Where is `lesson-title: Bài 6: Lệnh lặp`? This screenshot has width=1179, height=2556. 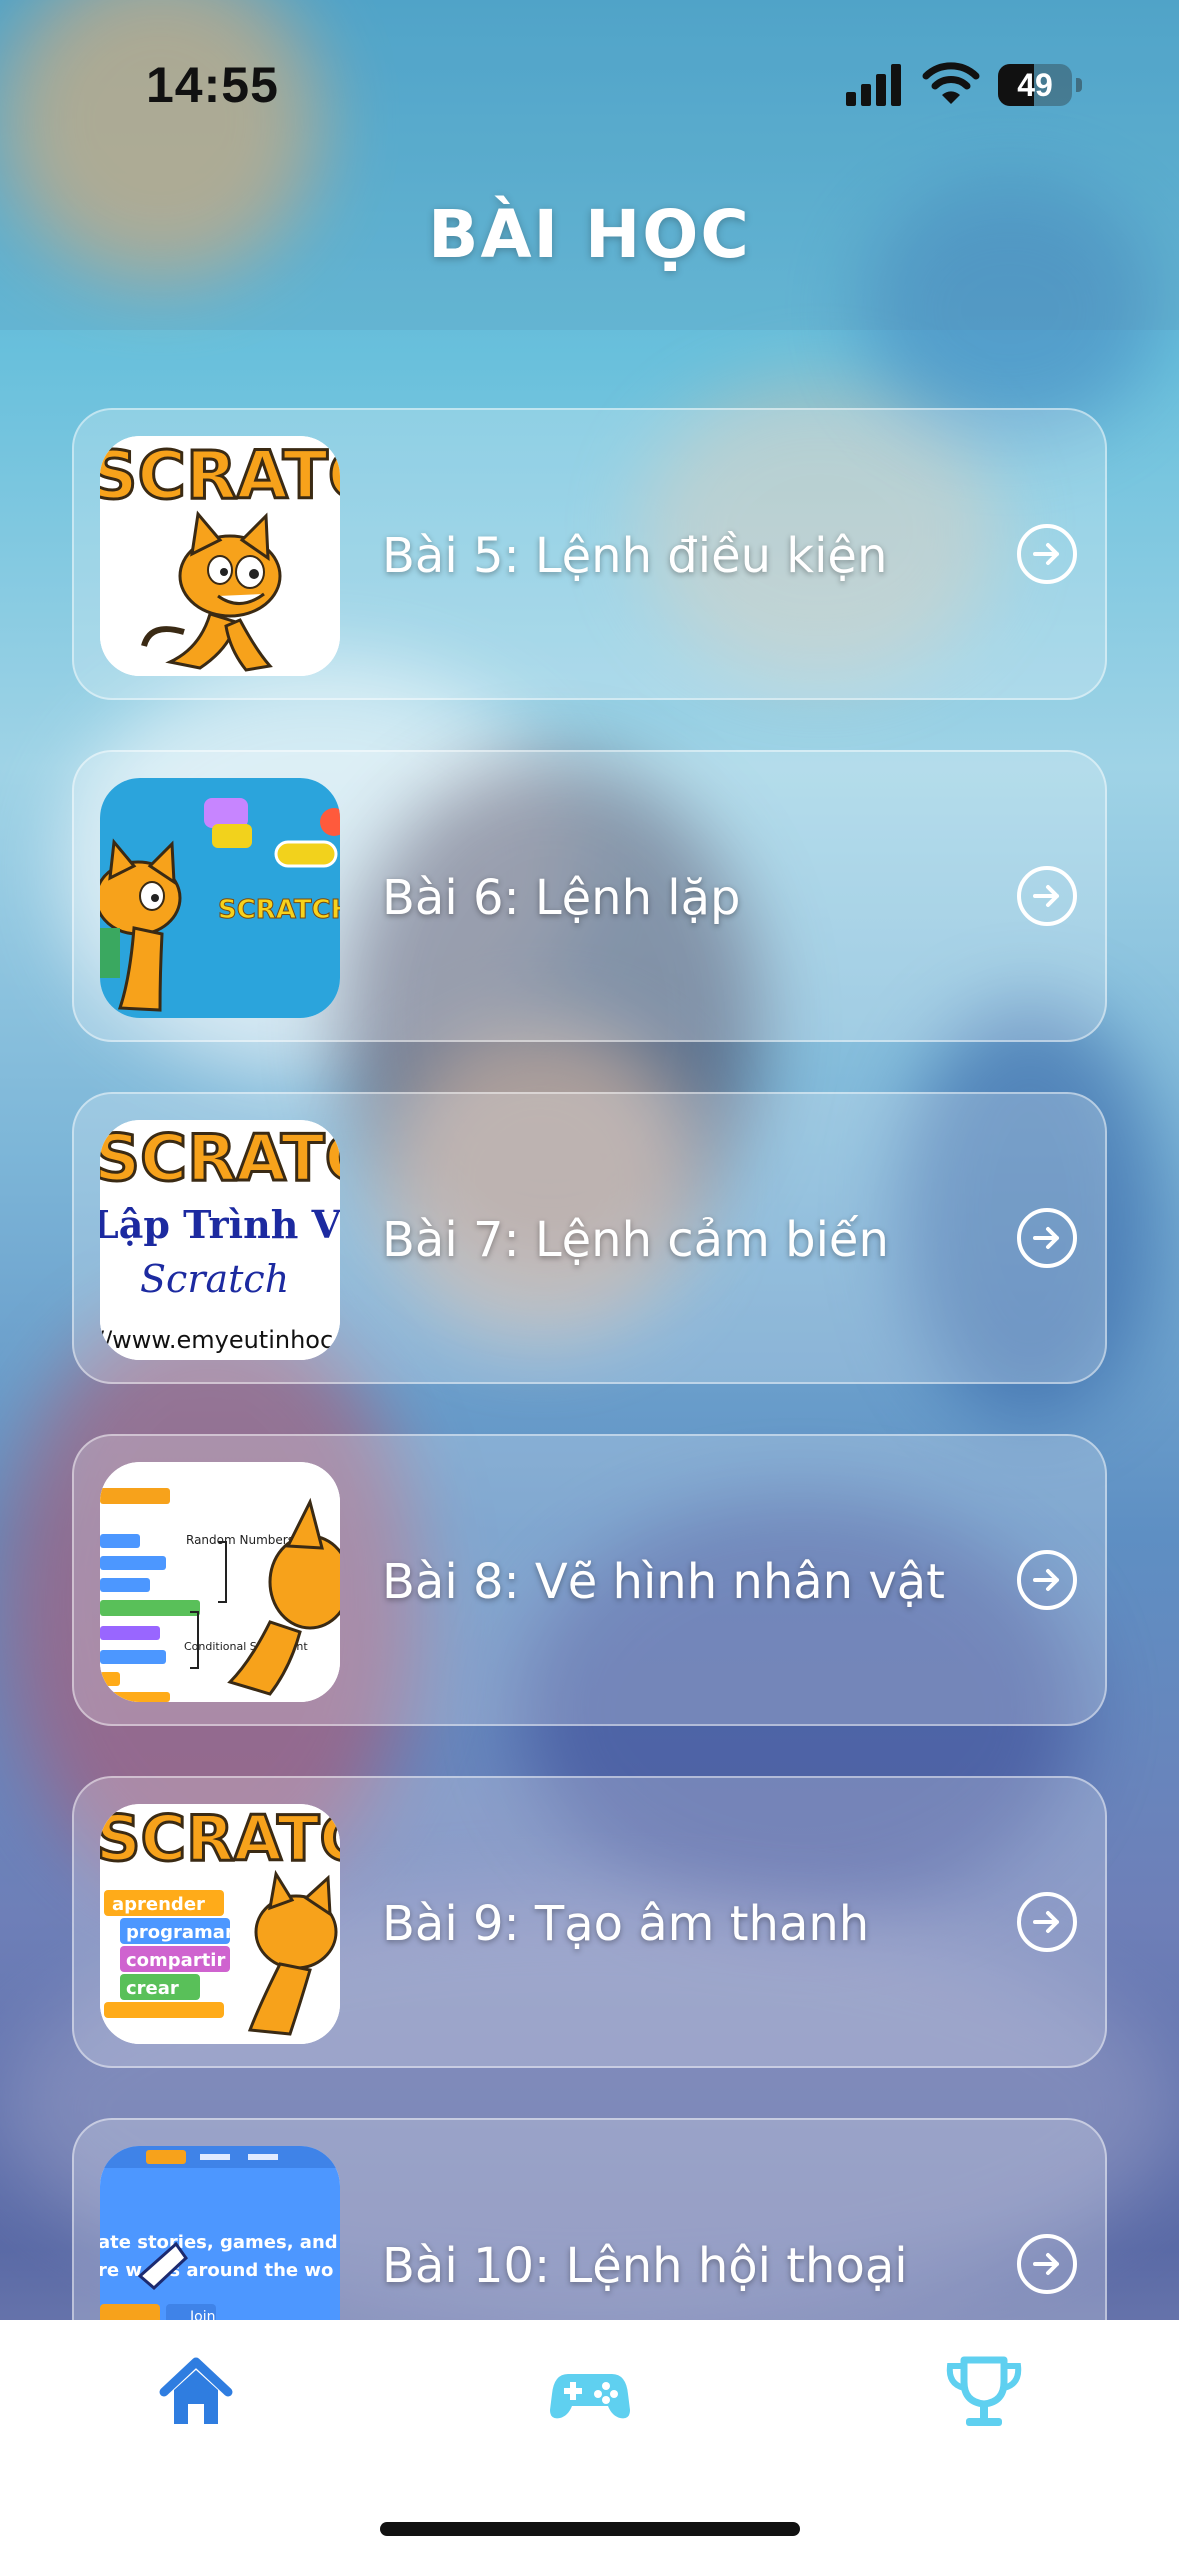
lesson-title: Bài 6: Lệnh lặp is located at coordinates (561, 898).